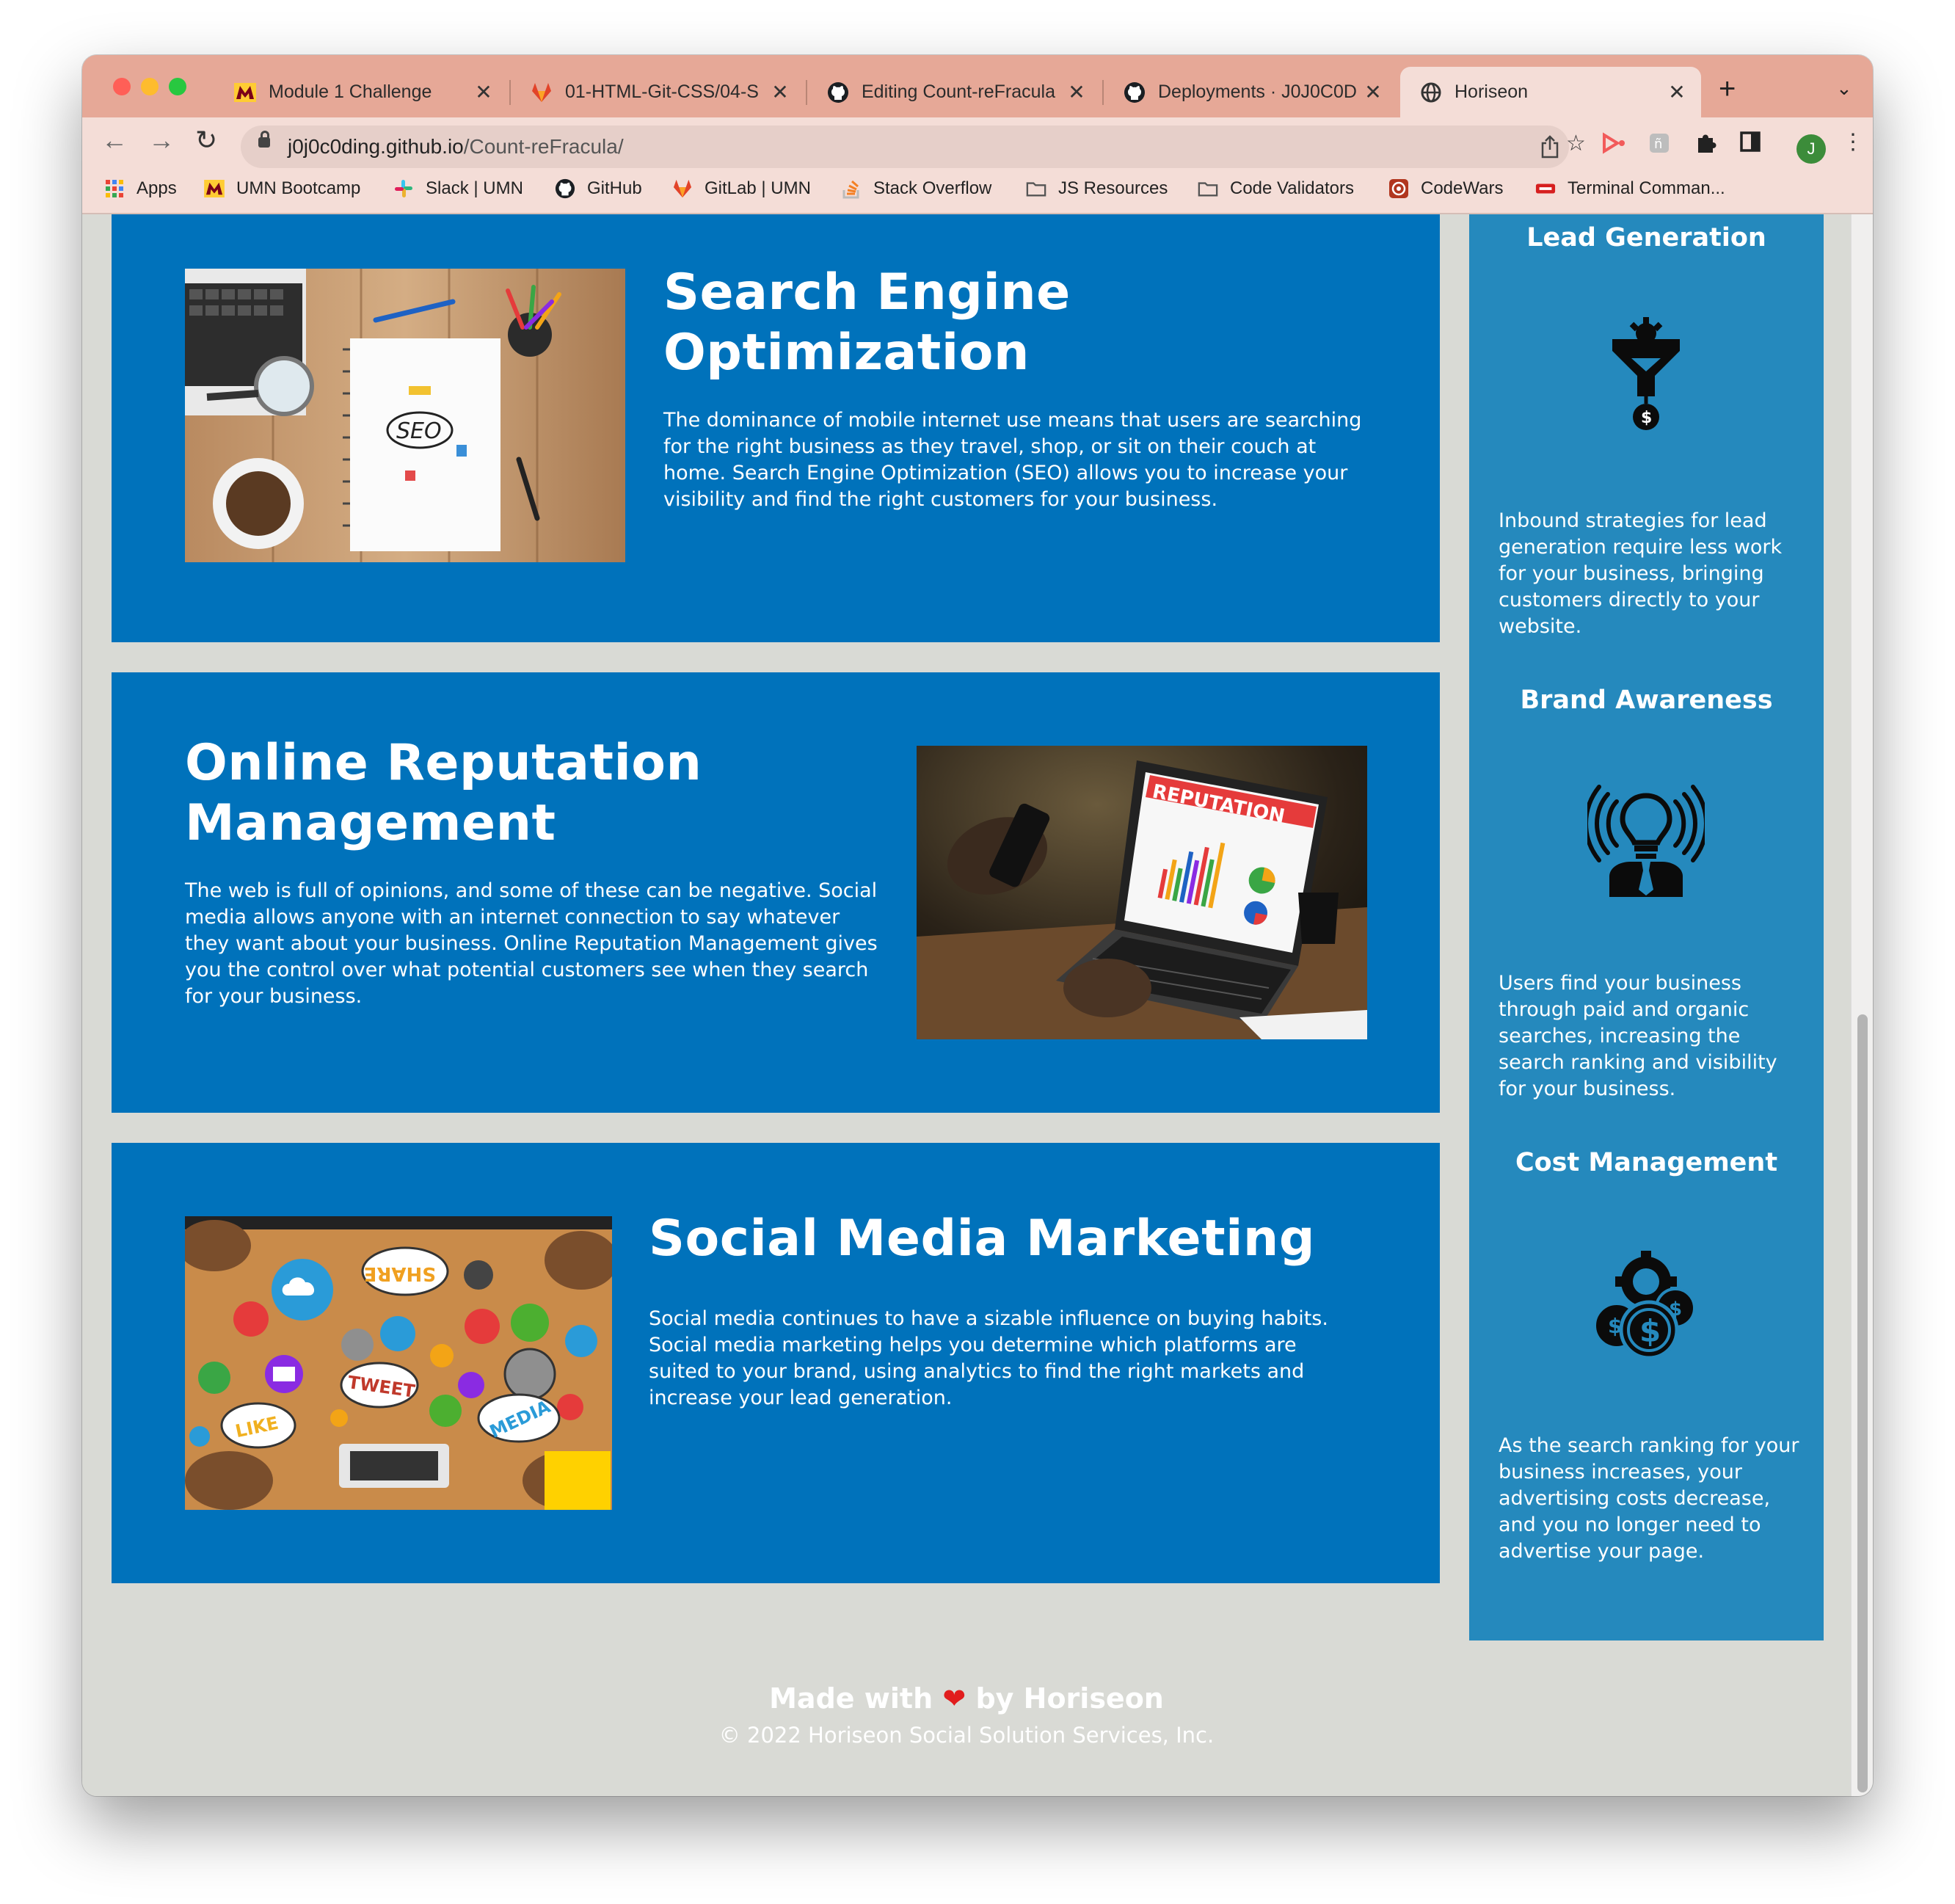 This screenshot has width=1955, height=1904. Describe the element at coordinates (403, 189) in the screenshot. I see `slack-icon` at that location.